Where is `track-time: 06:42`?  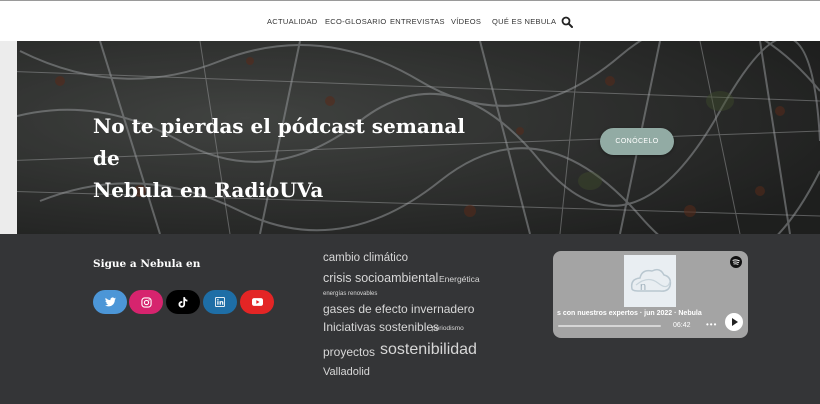 track-time: 06:42 is located at coordinates (682, 325).